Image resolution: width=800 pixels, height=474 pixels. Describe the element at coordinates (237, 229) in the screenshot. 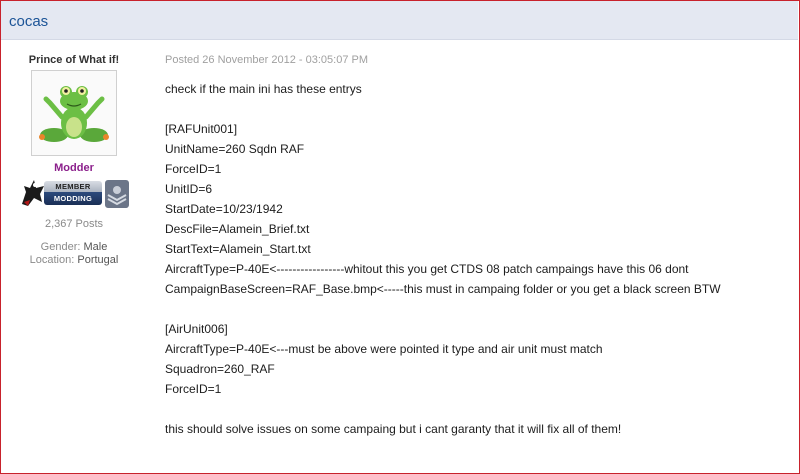

I see `post-line: DescFile=Alamein_Brief.txt` at that location.